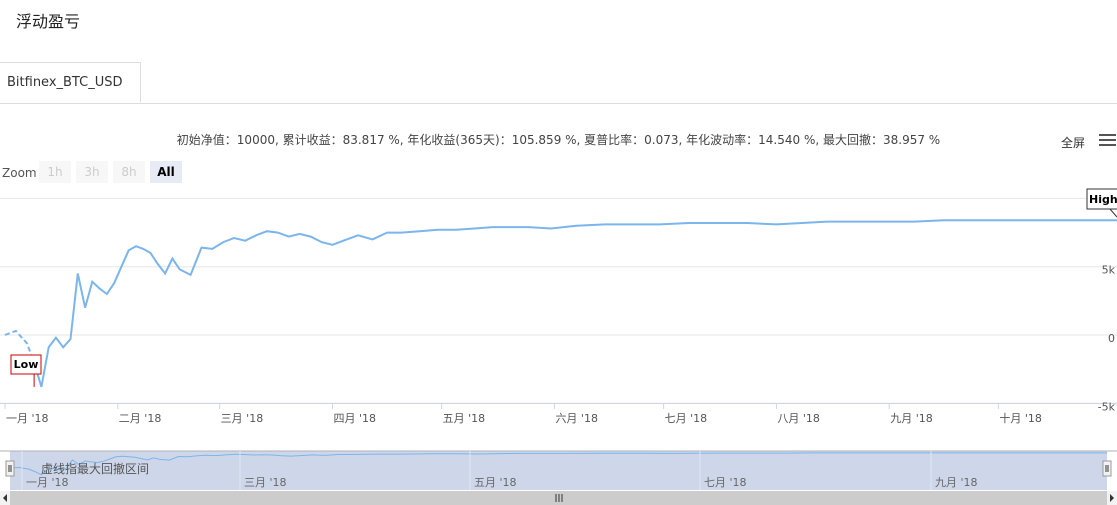 The width and height of the screenshot is (1117, 505). What do you see at coordinates (495, 482) in the screenshot?
I see `navigator-tick-label: 五月 '18` at bounding box center [495, 482].